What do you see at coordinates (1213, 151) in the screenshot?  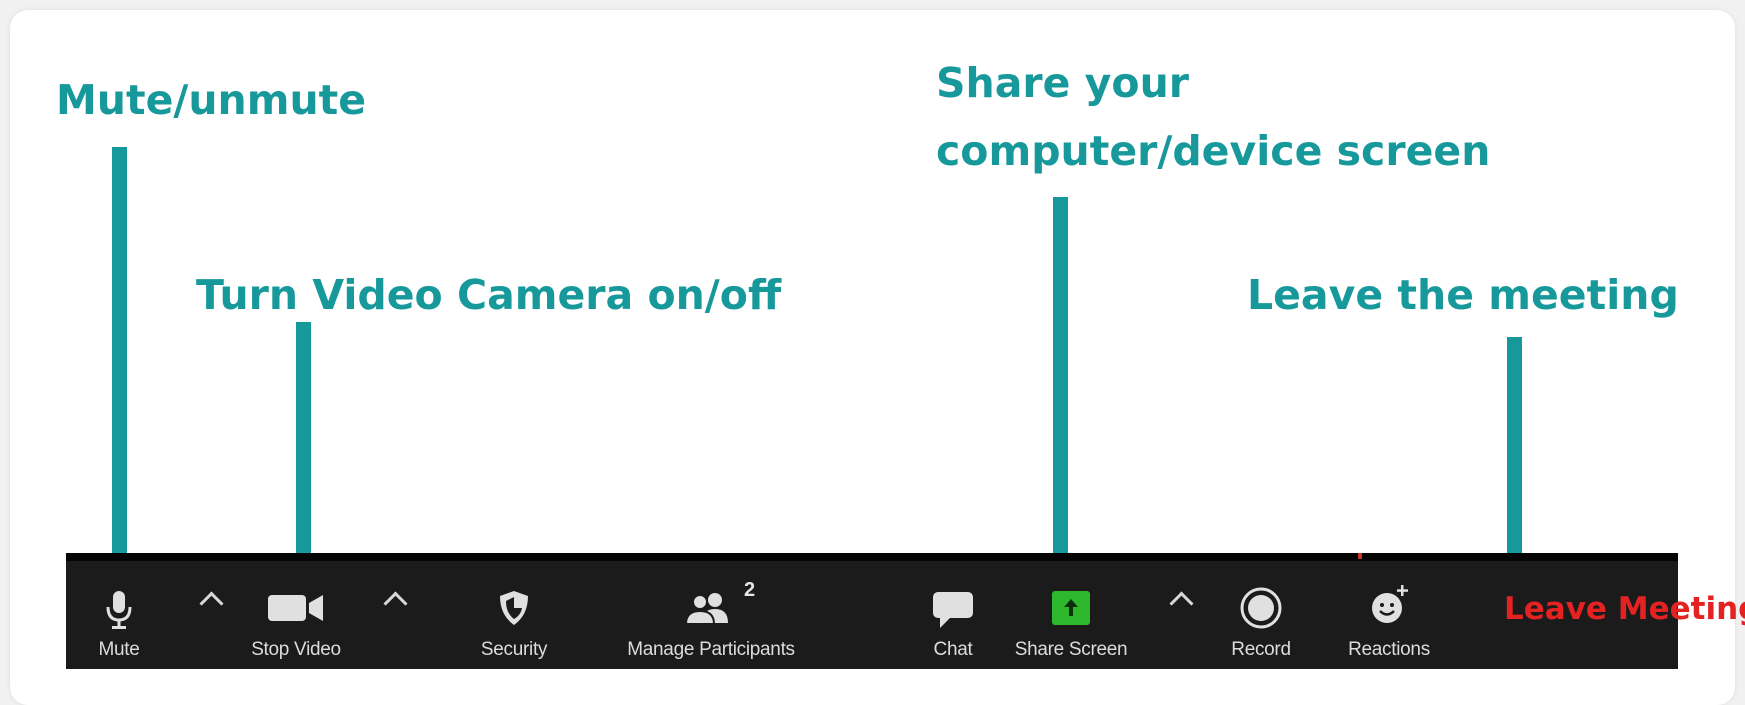 I see `callout-share-line2: computer/device screen` at bounding box center [1213, 151].